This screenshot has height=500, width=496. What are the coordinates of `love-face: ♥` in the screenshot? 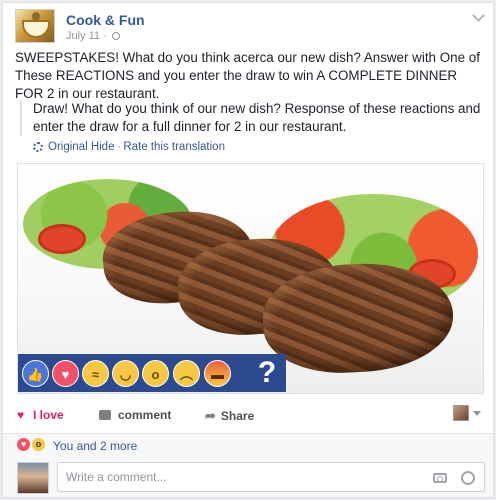 It's located at (65, 374).